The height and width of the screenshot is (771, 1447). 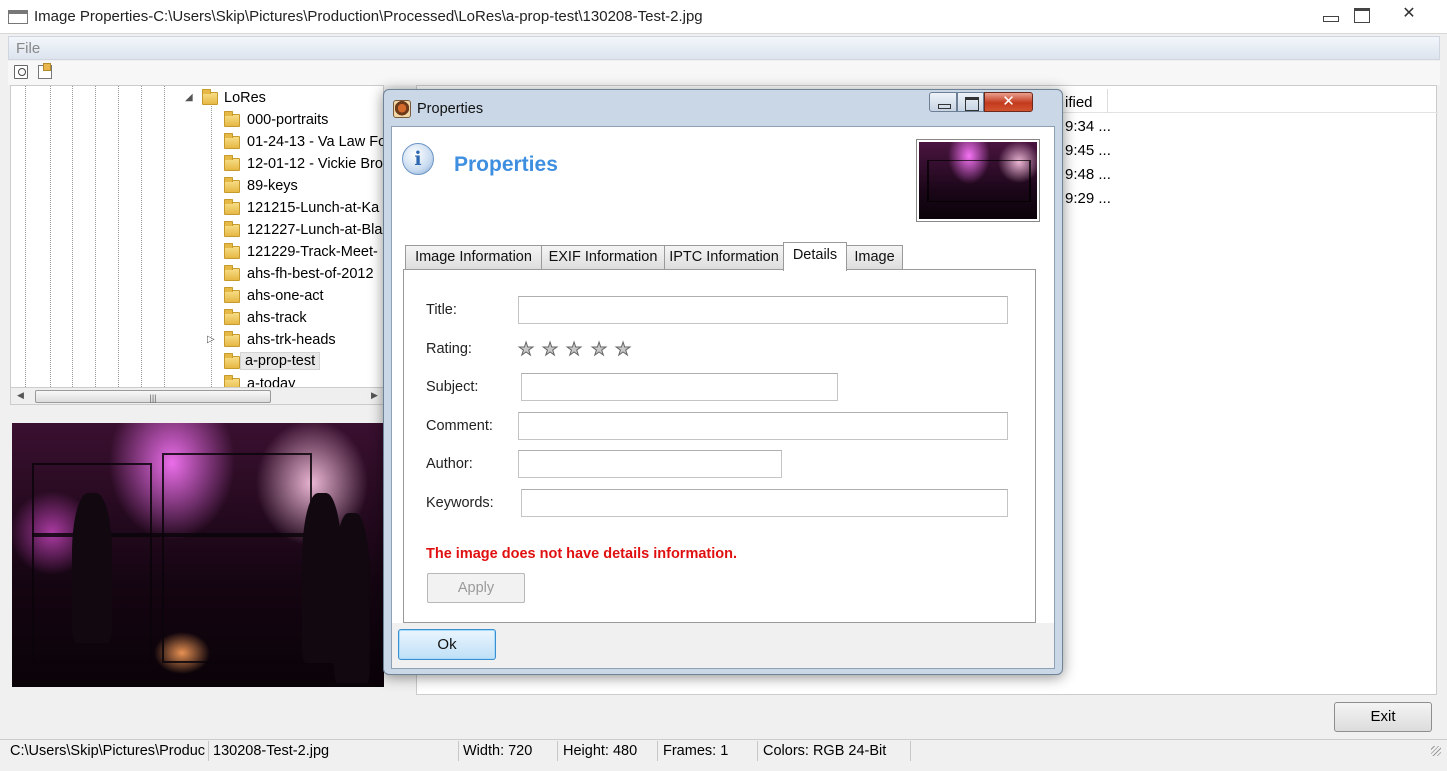 I want to click on tree-item-label: 01-24-13 - Va Law Fo, so click(x=315, y=142).